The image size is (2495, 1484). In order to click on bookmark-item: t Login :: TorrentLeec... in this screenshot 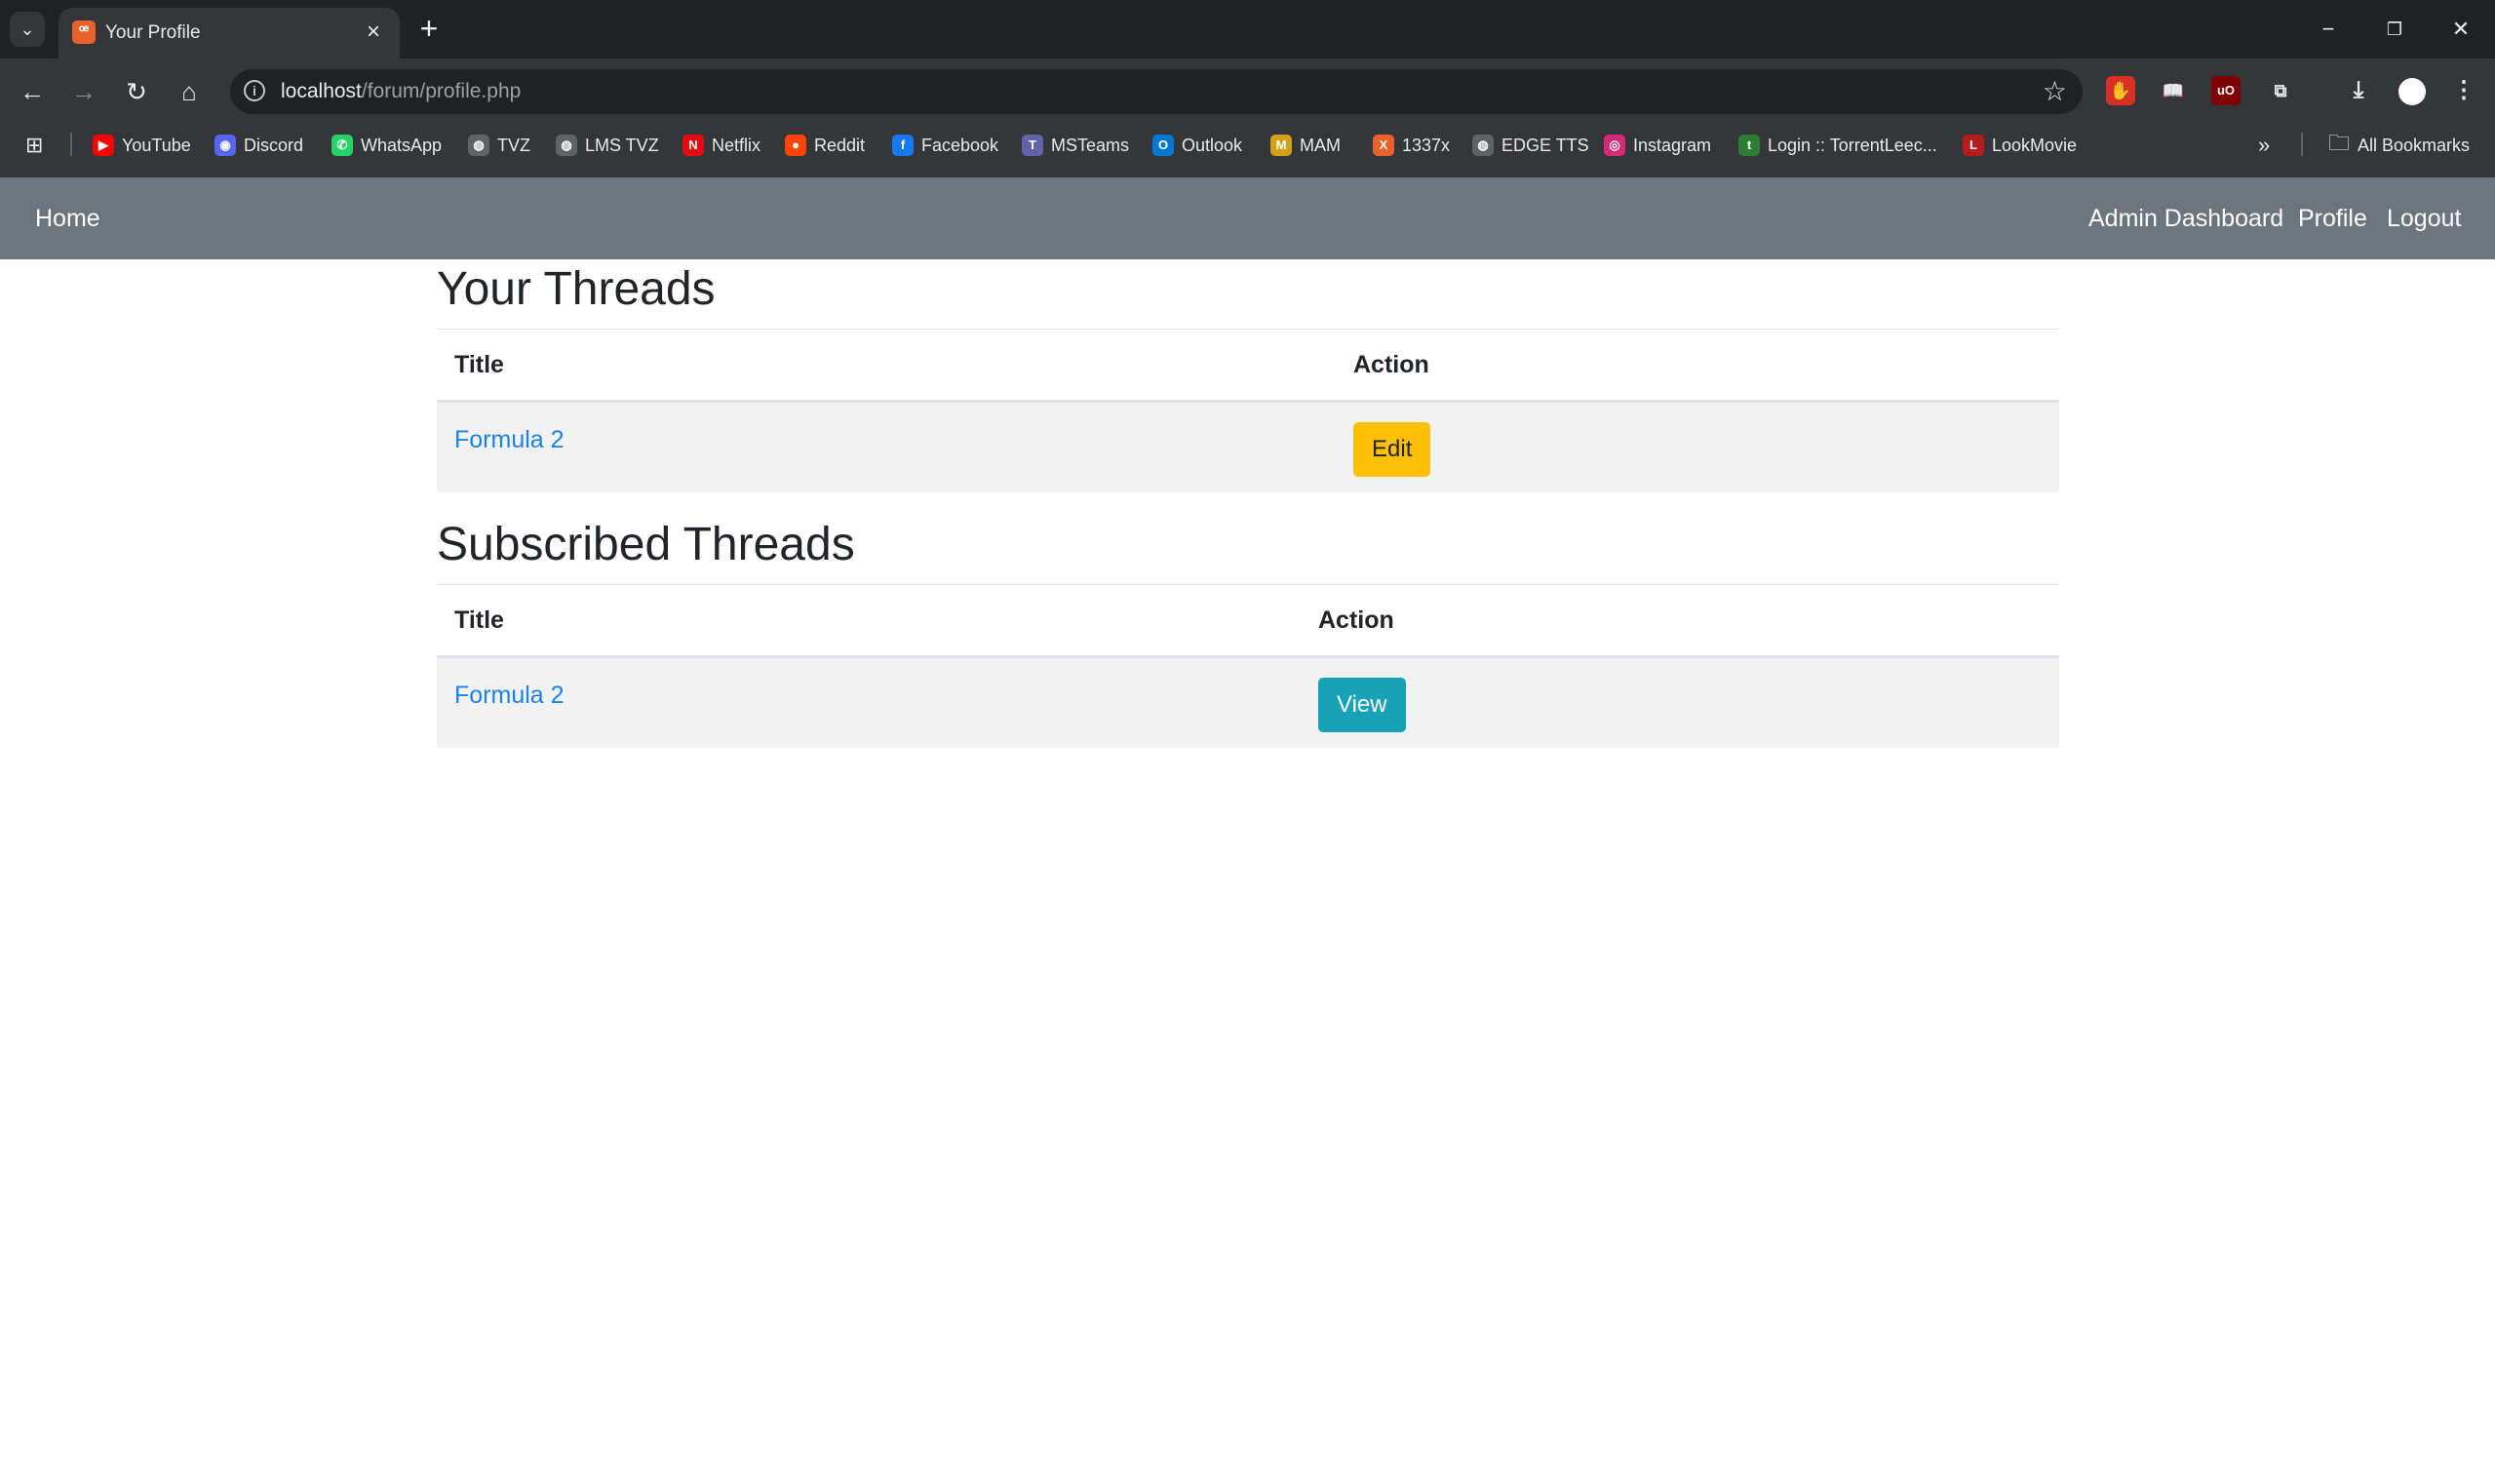, I will do `click(1837, 145)`.